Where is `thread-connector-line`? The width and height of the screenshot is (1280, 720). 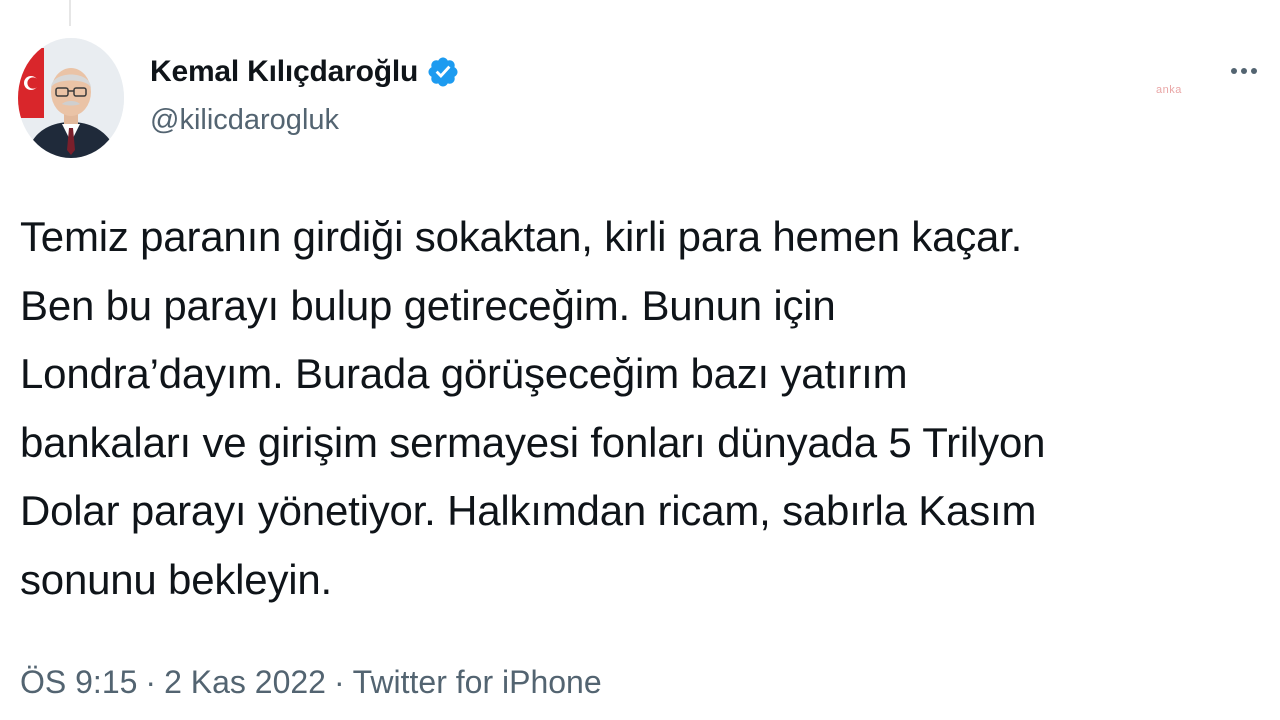
thread-connector-line is located at coordinates (70, 13).